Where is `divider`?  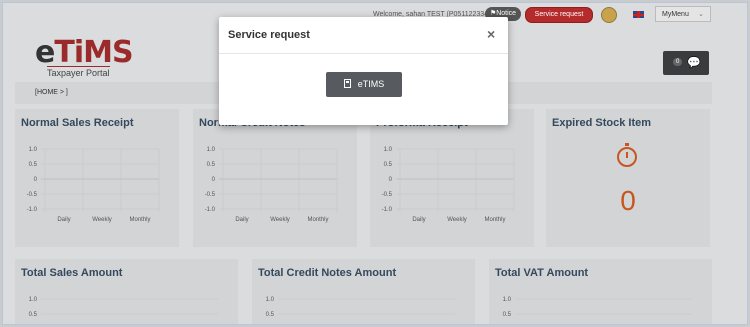 divider is located at coordinates (363, 53).